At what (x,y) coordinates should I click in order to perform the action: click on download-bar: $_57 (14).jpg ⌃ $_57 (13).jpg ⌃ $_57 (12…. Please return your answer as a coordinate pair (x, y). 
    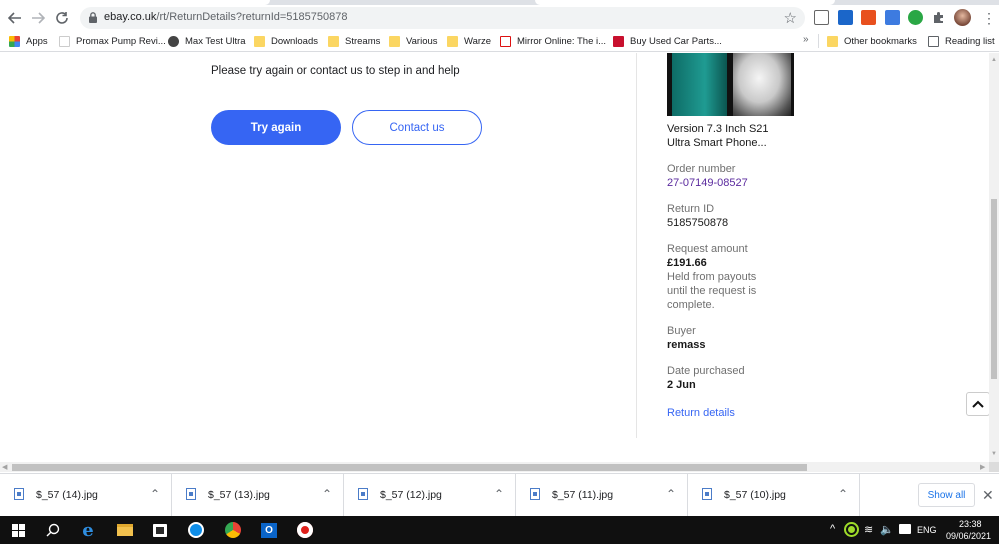
    Looking at the image, I should click on (499, 495).